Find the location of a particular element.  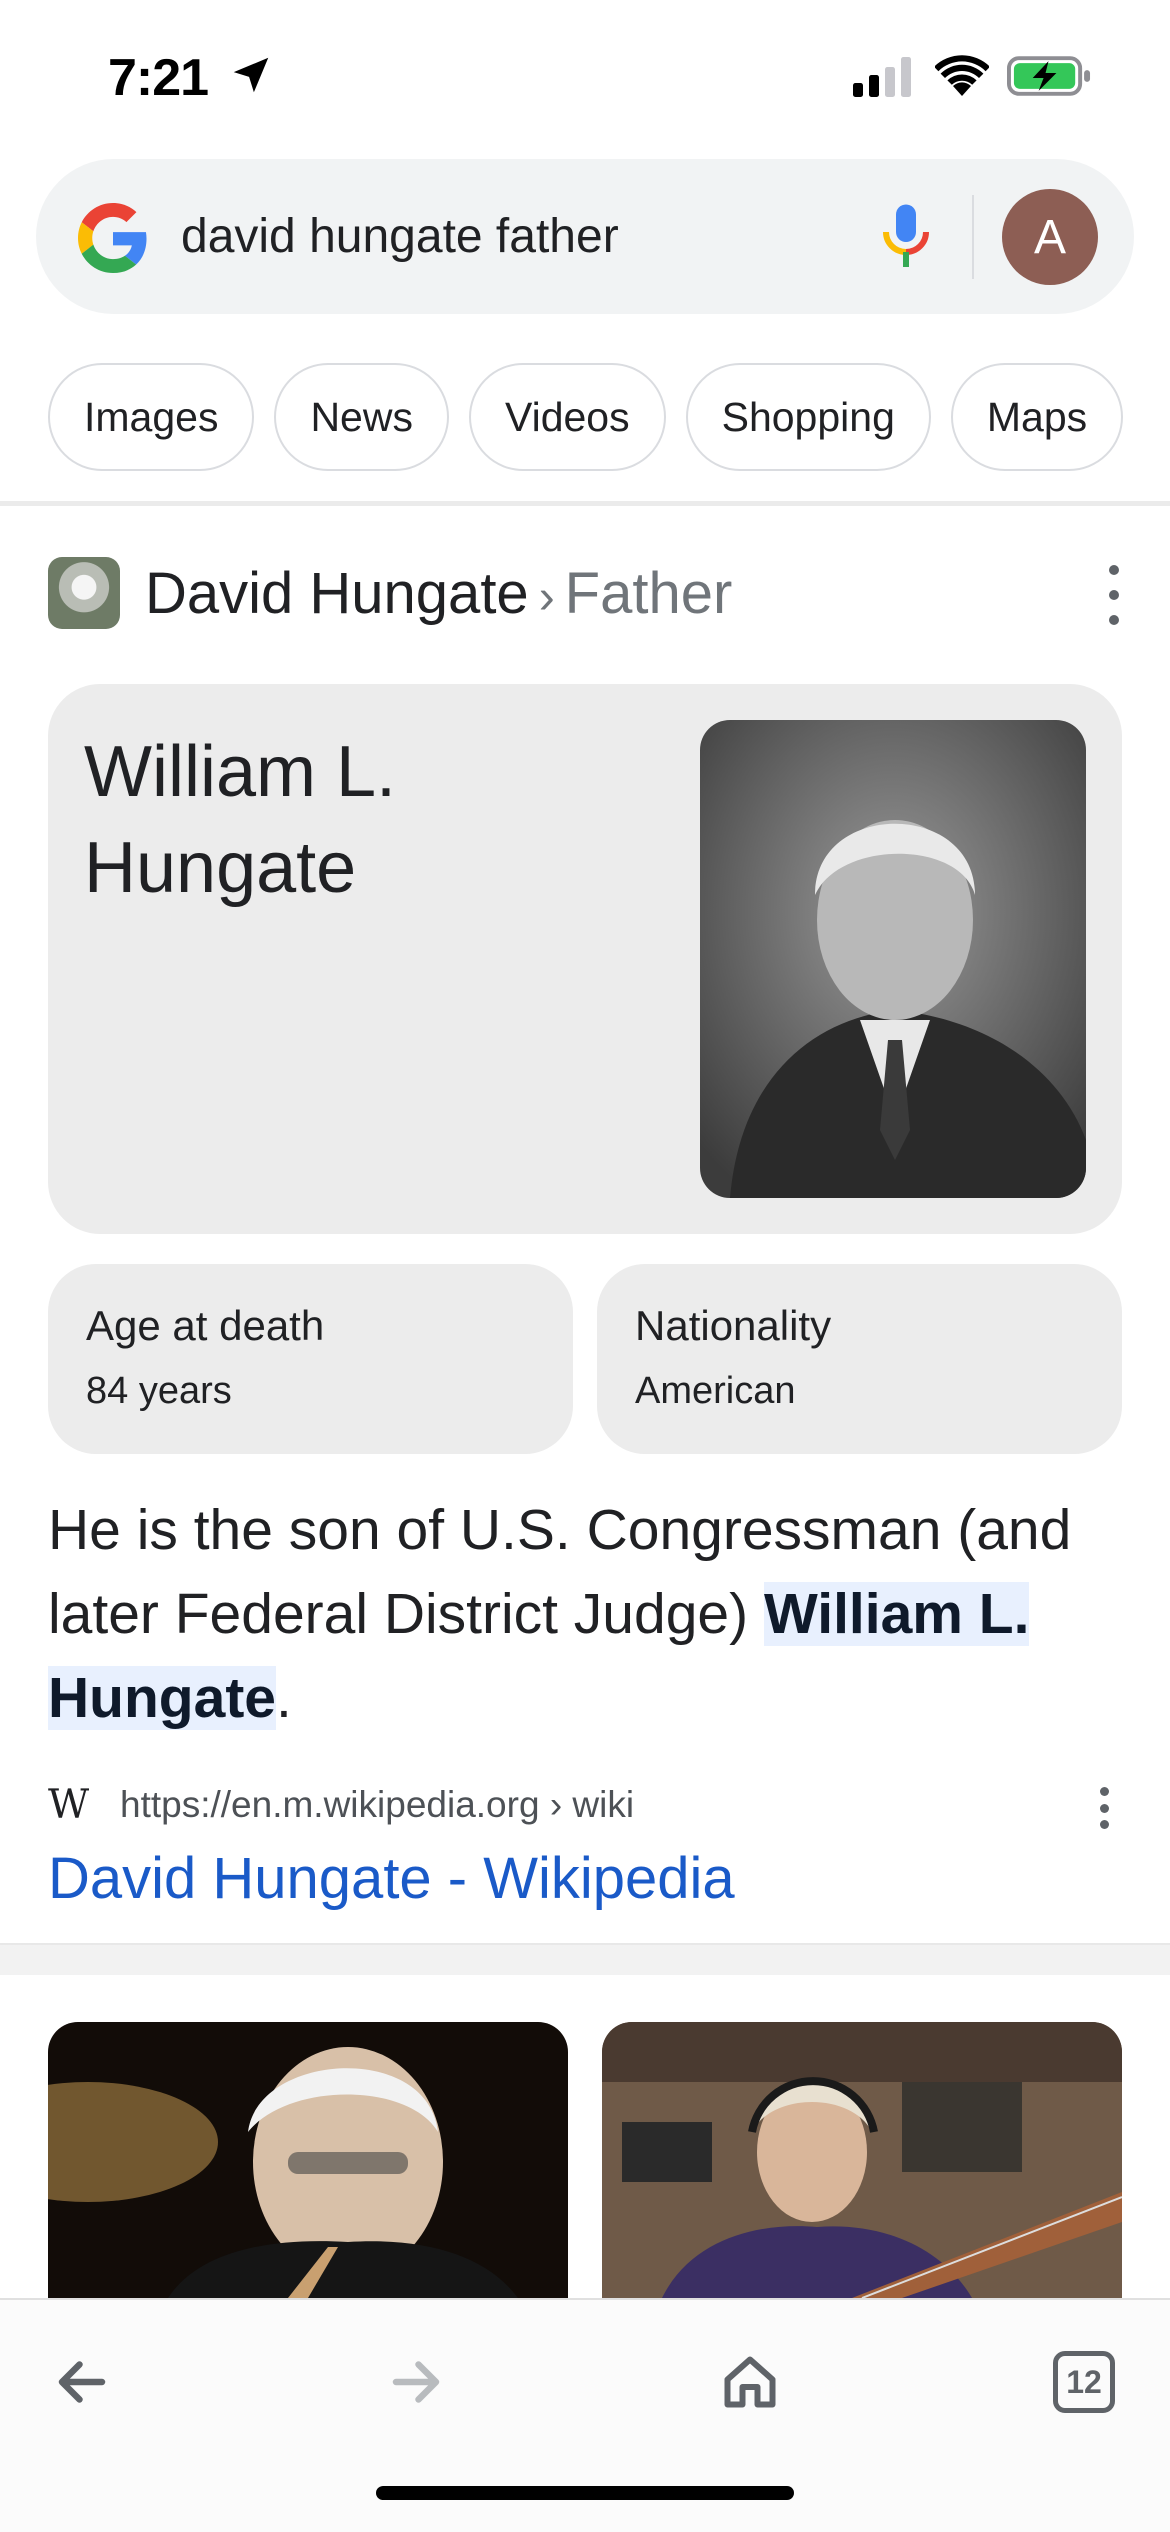

result-breadcrumb: David Hungate › Father is located at coordinates (438, 593).